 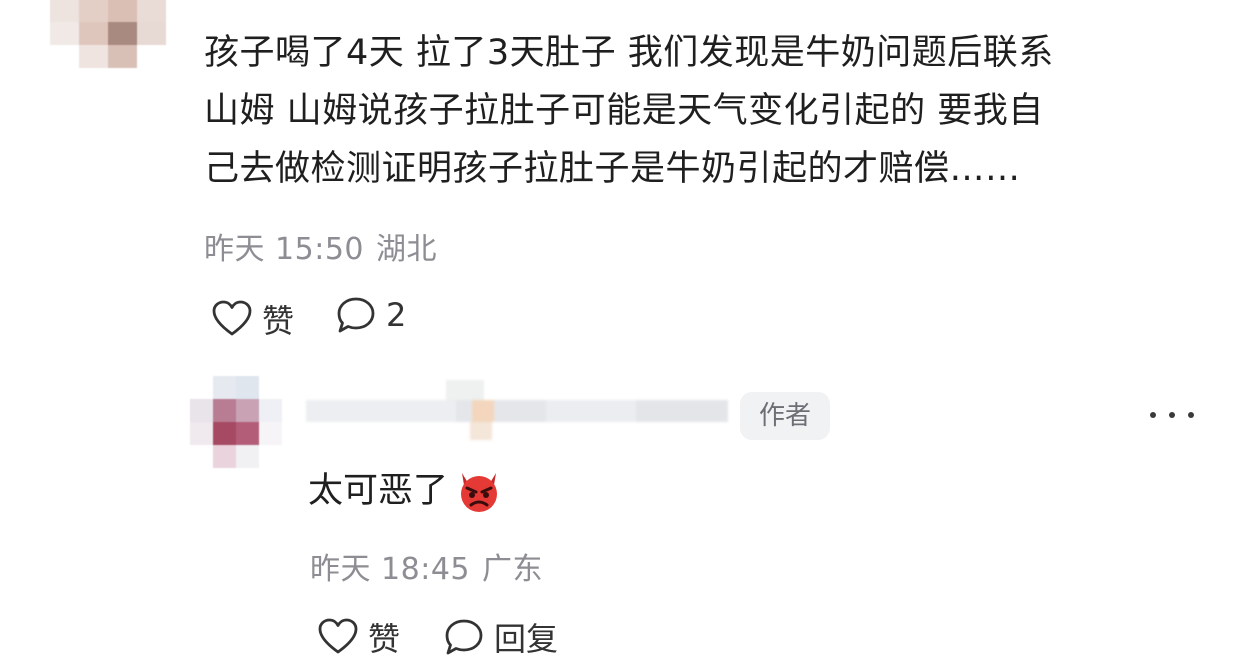 I want to click on comment-location: 湖北, so click(x=406, y=249).